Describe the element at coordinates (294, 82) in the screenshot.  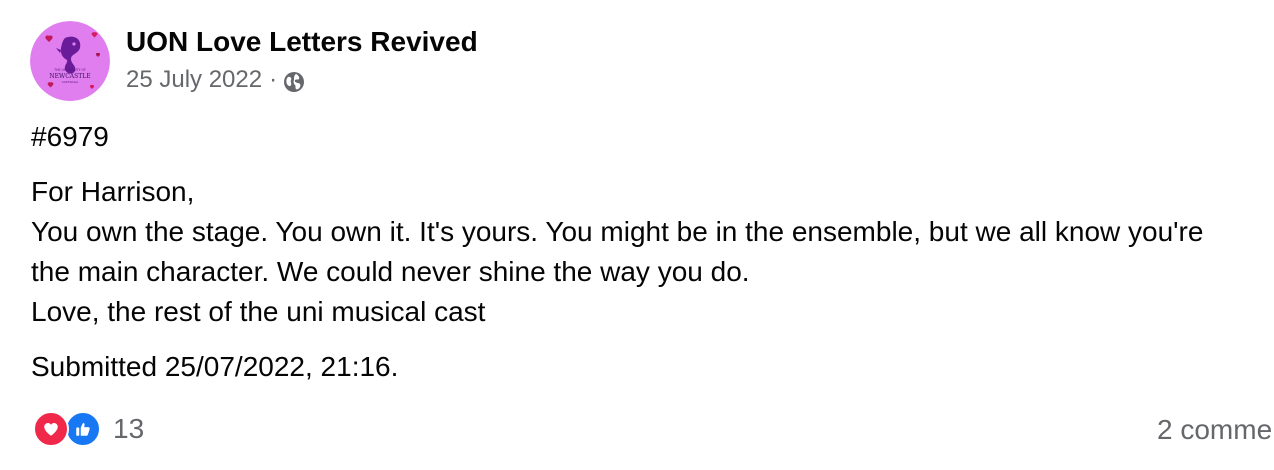
I see `globe-icon` at that location.